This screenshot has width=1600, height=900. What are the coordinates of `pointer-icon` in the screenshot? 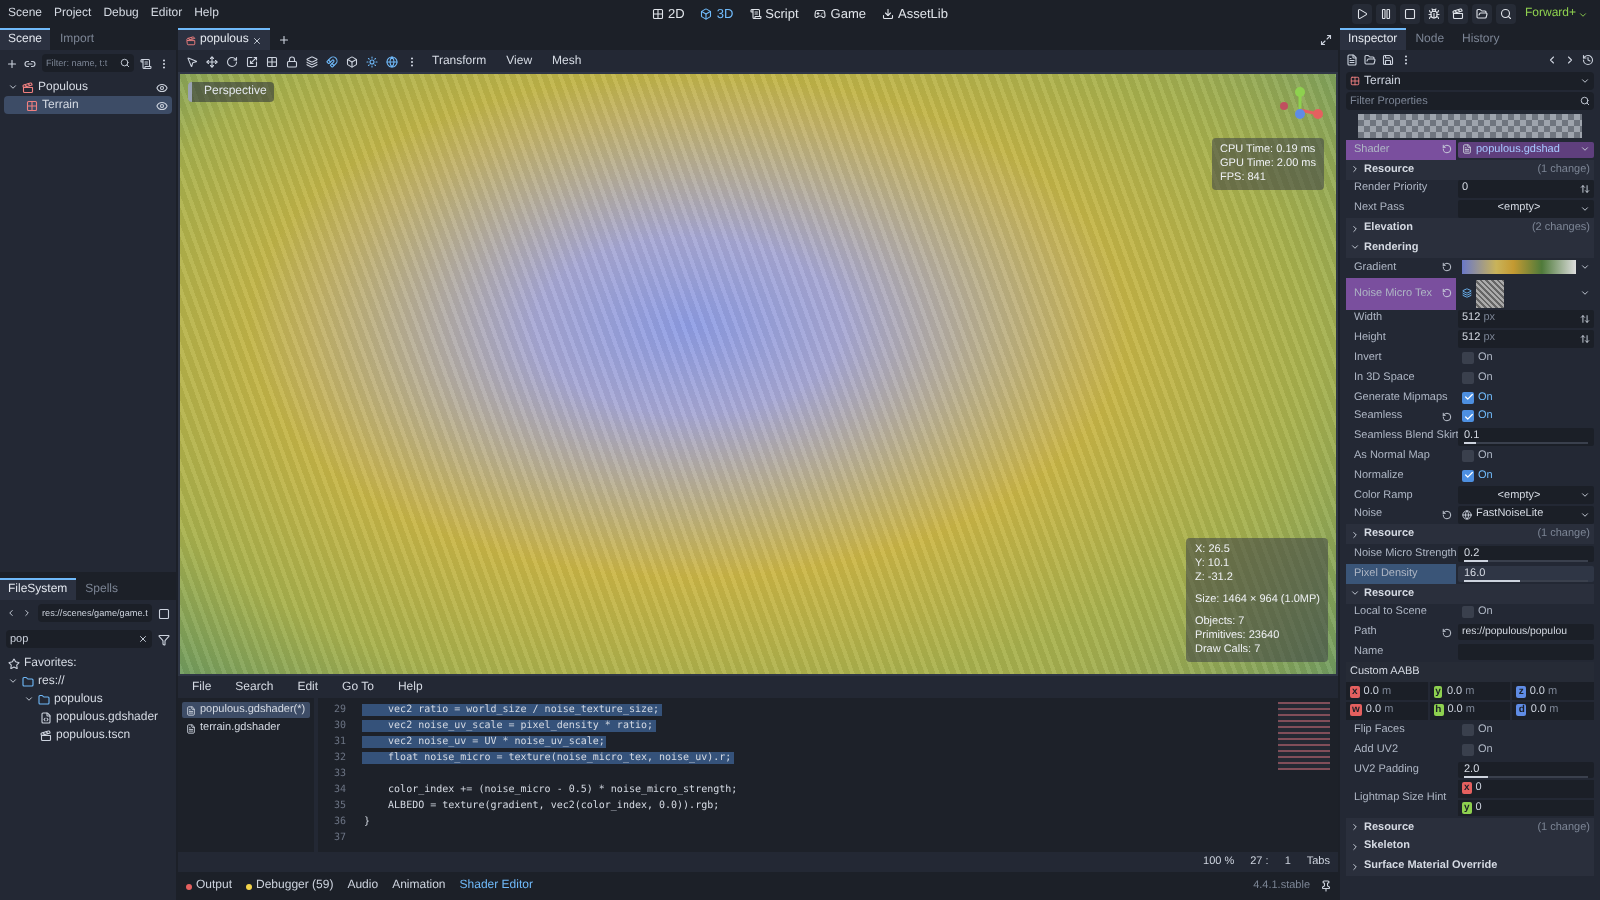 It's located at (192, 61).